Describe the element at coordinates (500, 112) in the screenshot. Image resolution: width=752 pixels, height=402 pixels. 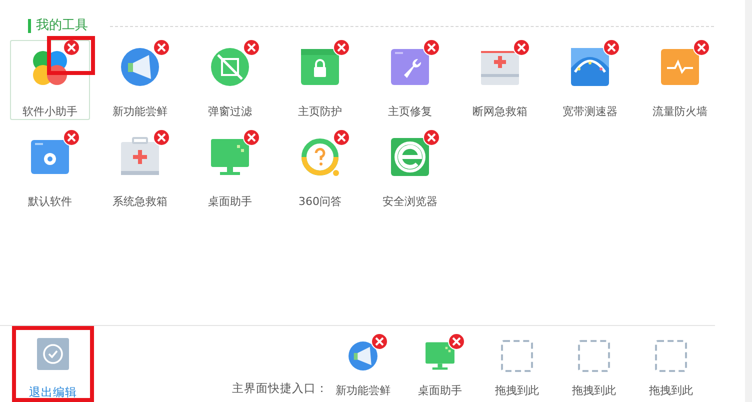
I see `tool-label: 断网急救箱` at that location.